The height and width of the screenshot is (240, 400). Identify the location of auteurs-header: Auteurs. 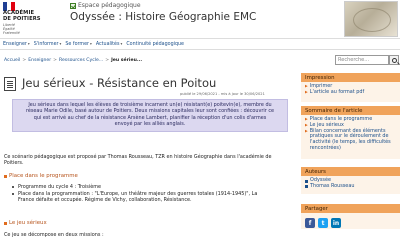
(350, 171).